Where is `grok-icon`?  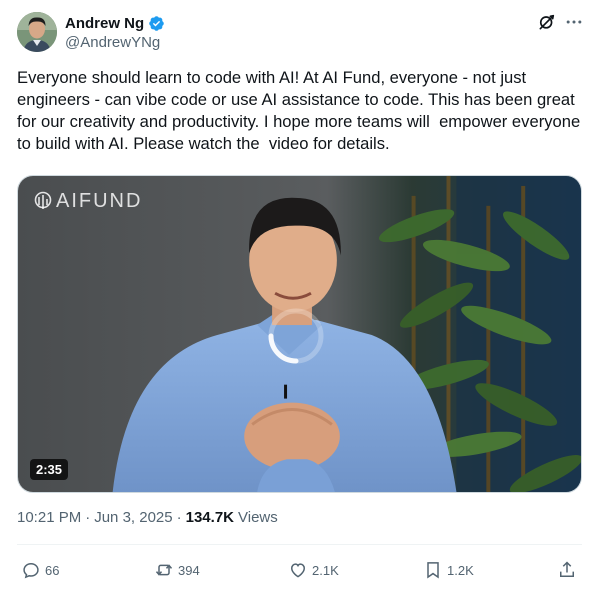 grok-icon is located at coordinates (547, 22).